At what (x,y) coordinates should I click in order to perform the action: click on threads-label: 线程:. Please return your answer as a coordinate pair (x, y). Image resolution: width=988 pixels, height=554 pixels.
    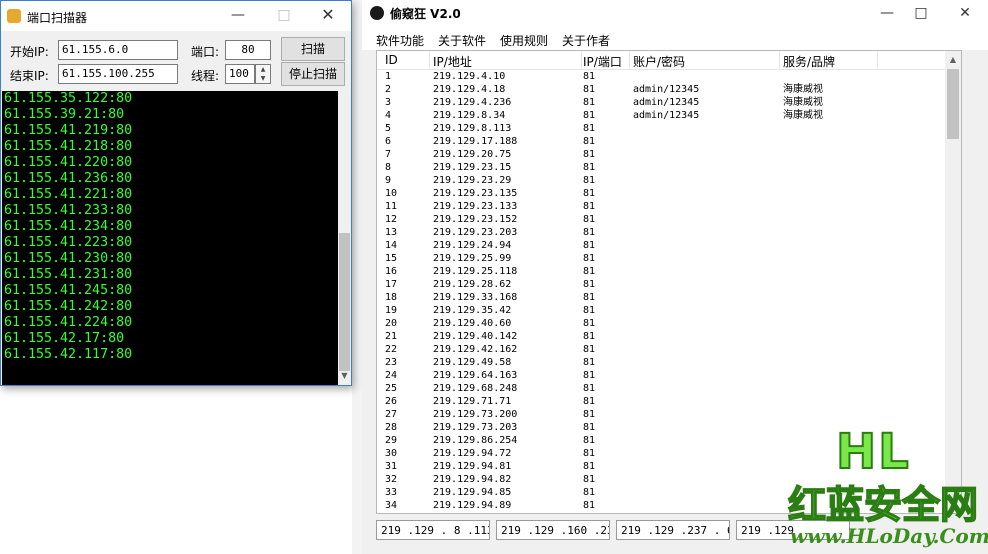
    Looking at the image, I should click on (205, 76).